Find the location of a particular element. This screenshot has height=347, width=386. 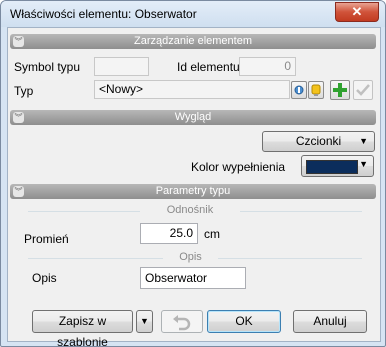

type-value-field: <Nowy> is located at coordinates (192, 89).